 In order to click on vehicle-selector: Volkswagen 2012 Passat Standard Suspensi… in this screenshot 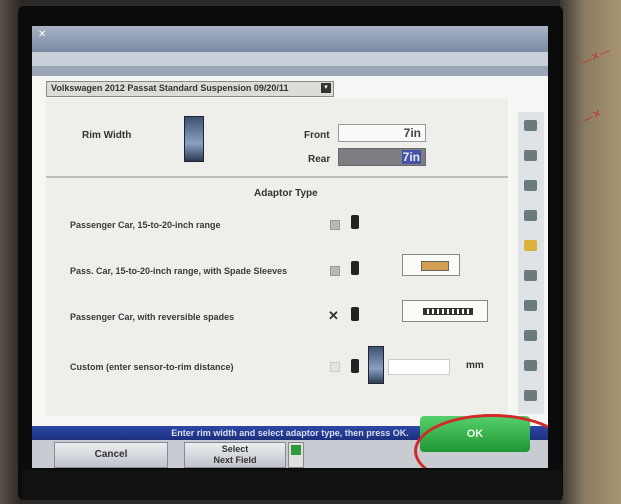, I will do `click(190, 89)`.